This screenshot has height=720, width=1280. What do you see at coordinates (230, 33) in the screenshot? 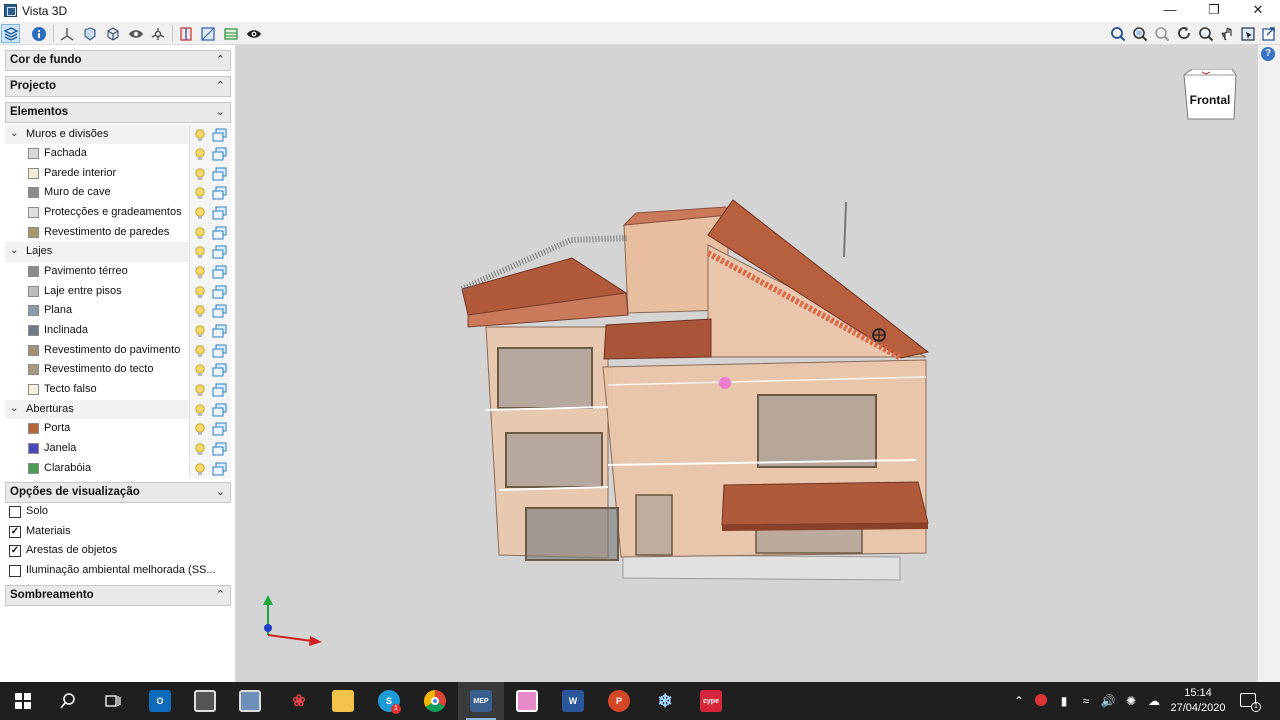
I see `floor-plan-icon` at bounding box center [230, 33].